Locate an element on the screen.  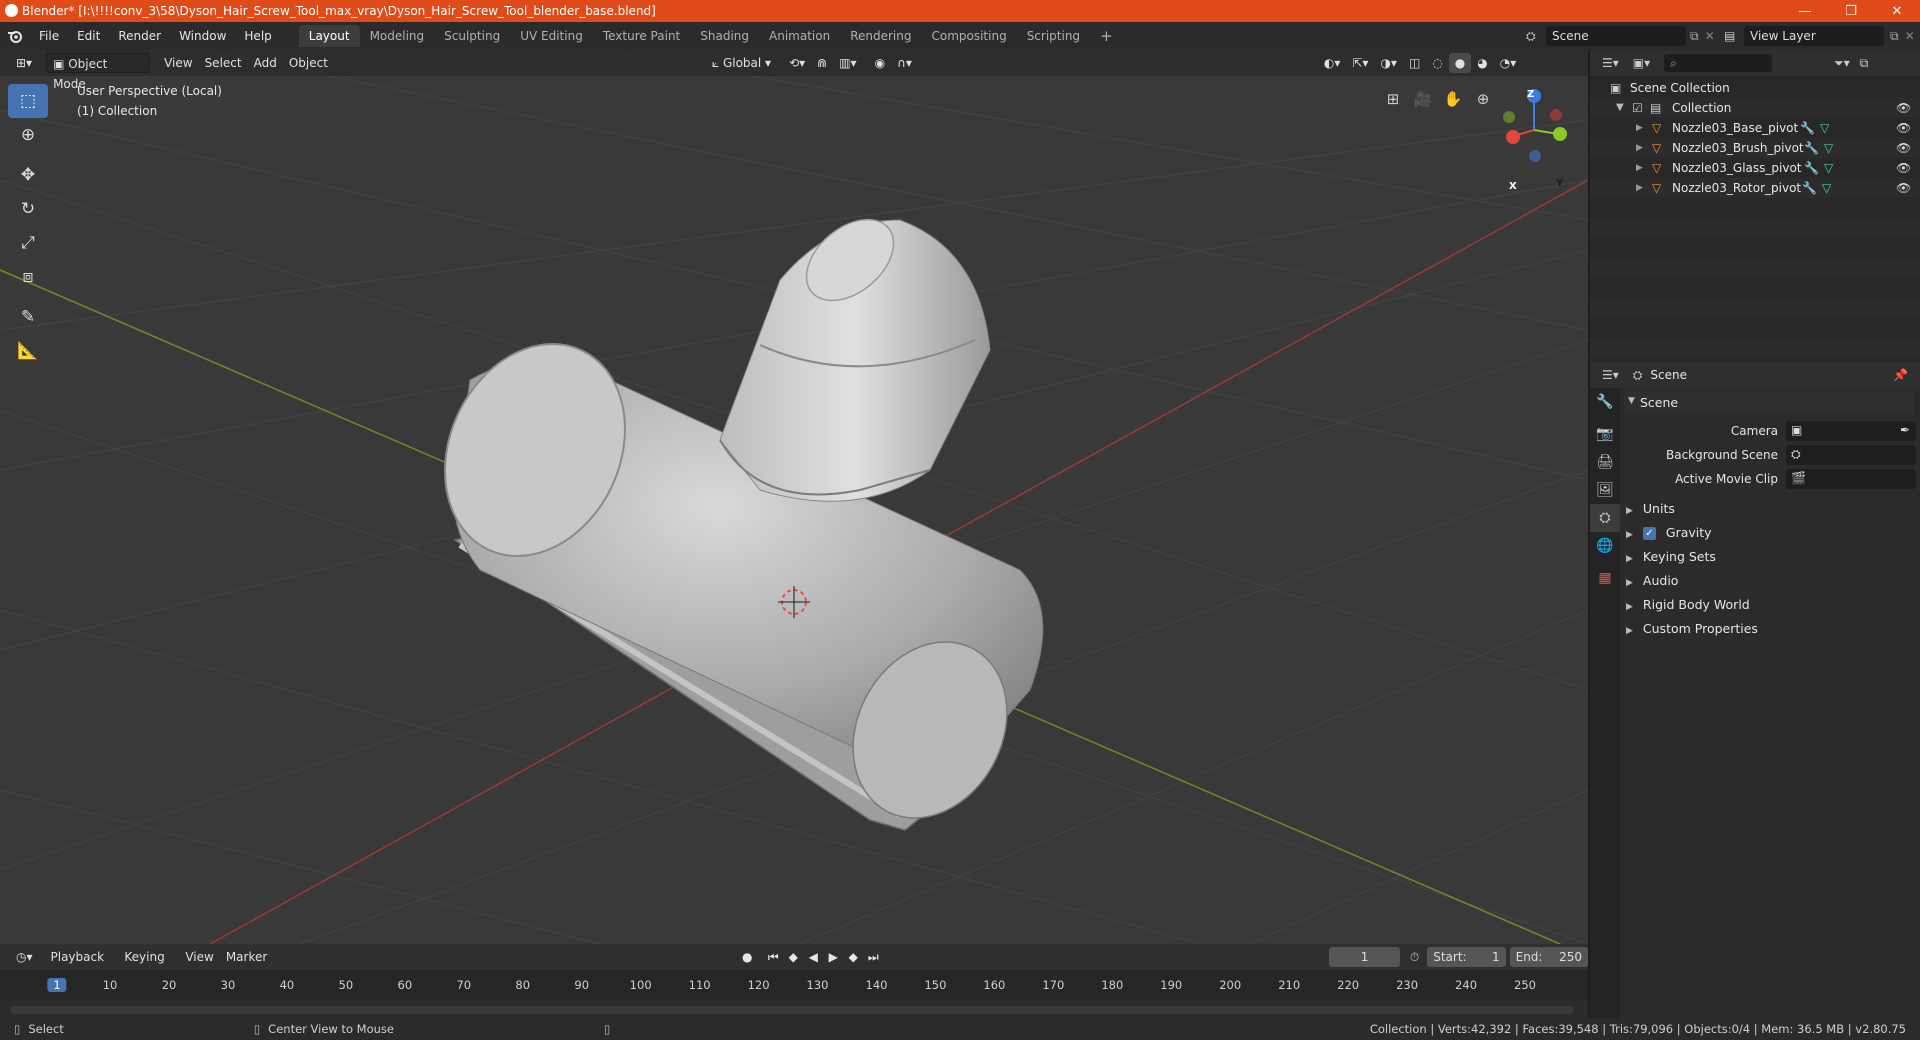
tab-layout: Layout is located at coordinates (329, 36).